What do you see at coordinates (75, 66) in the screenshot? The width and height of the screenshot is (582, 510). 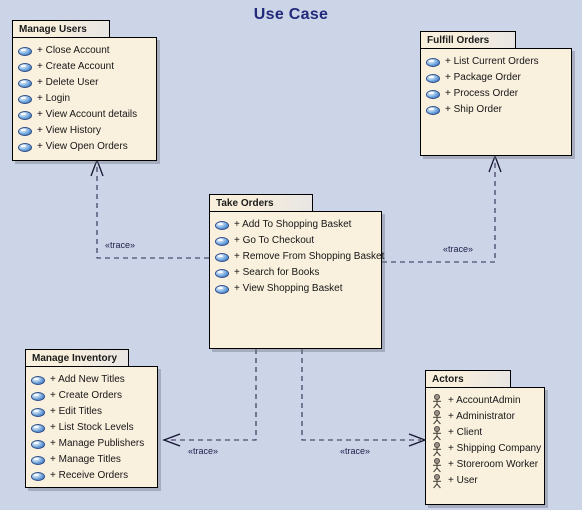 I see `list-item-label: + Create Account` at bounding box center [75, 66].